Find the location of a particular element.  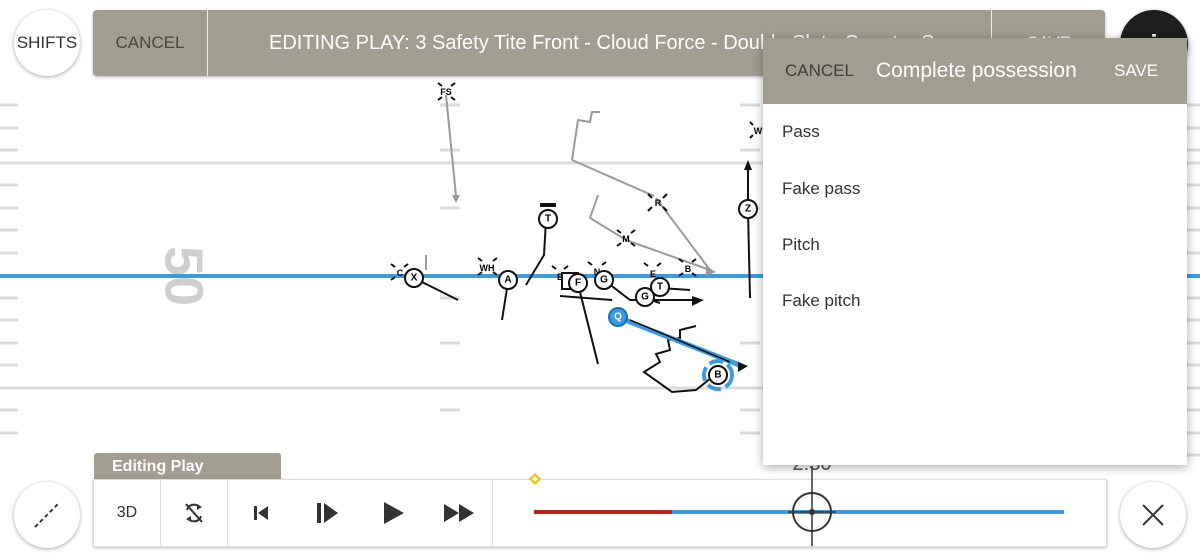

play-button is located at coordinates (393, 513).